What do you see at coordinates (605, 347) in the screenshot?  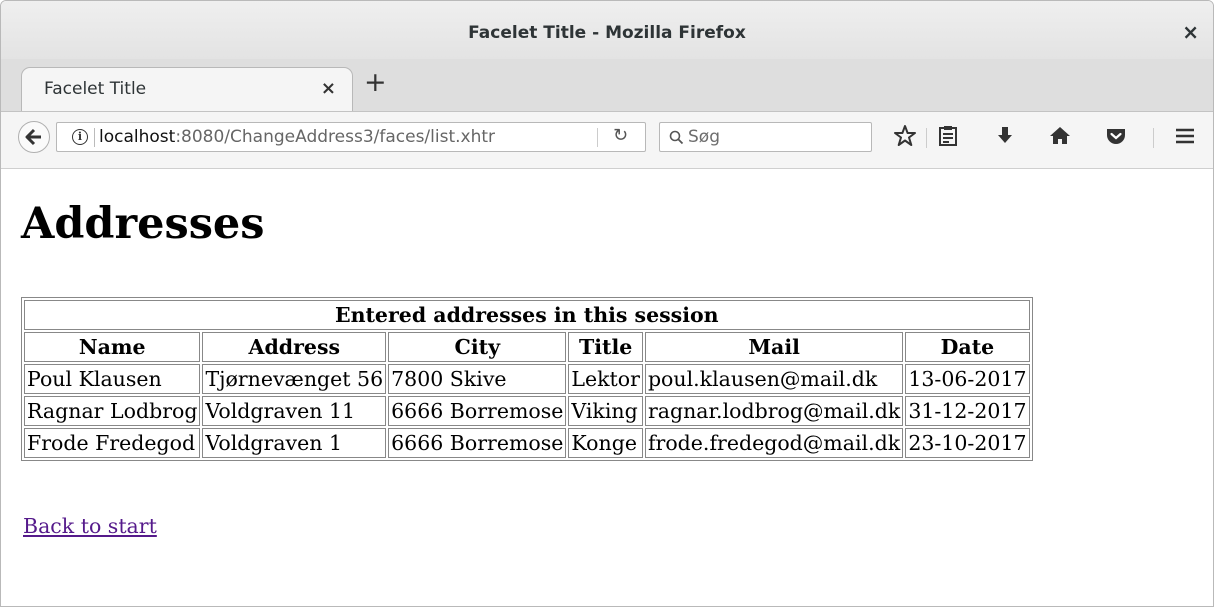 I see `column-header-title: Title` at bounding box center [605, 347].